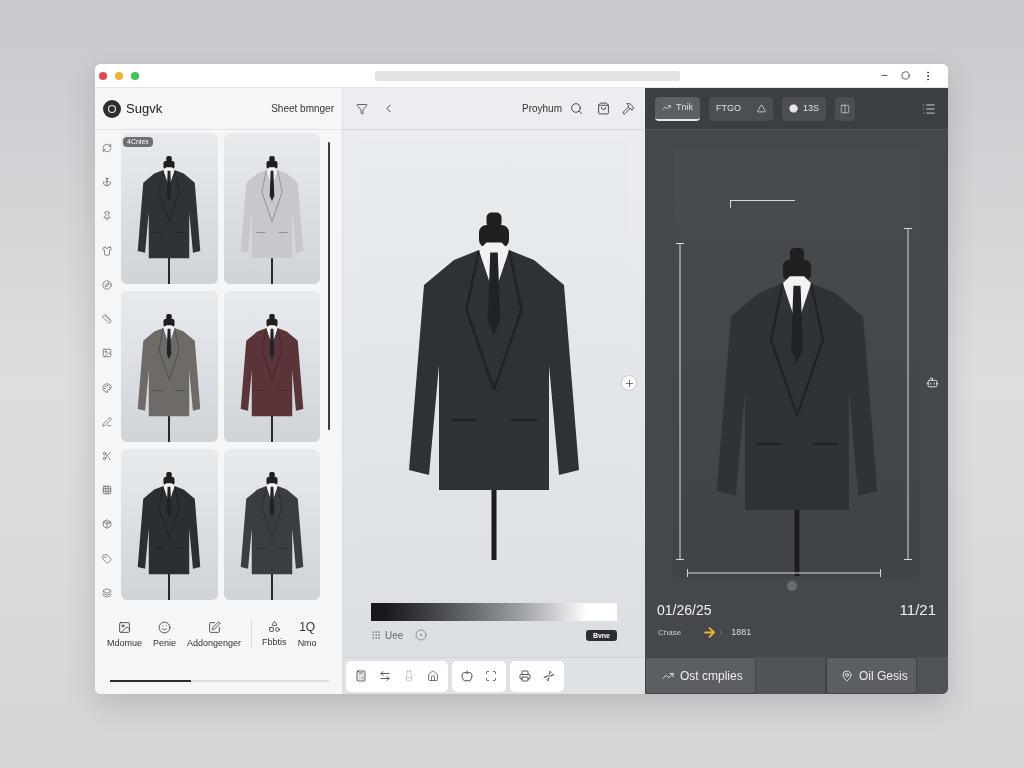 The image size is (1024, 768). I want to click on dna-icon, so click(549, 676).